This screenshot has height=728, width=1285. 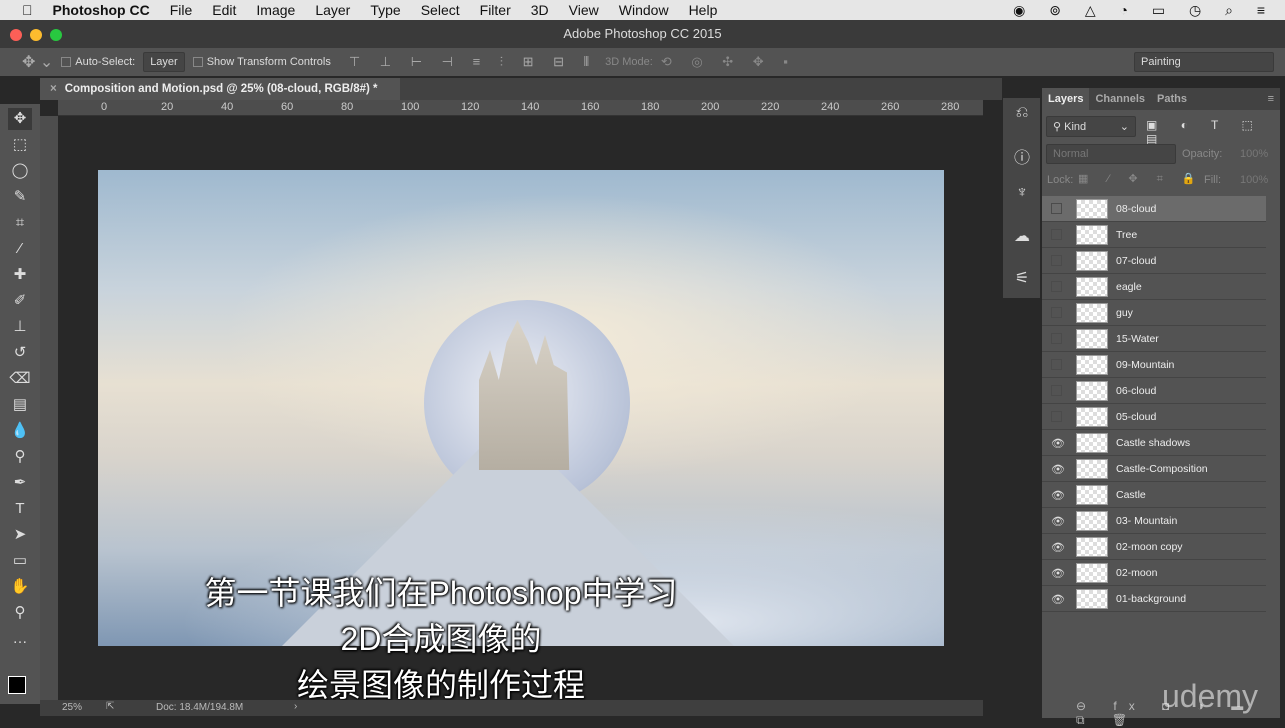 What do you see at coordinates (53, 89) in the screenshot?
I see `close-tab-icon: ×` at bounding box center [53, 89].